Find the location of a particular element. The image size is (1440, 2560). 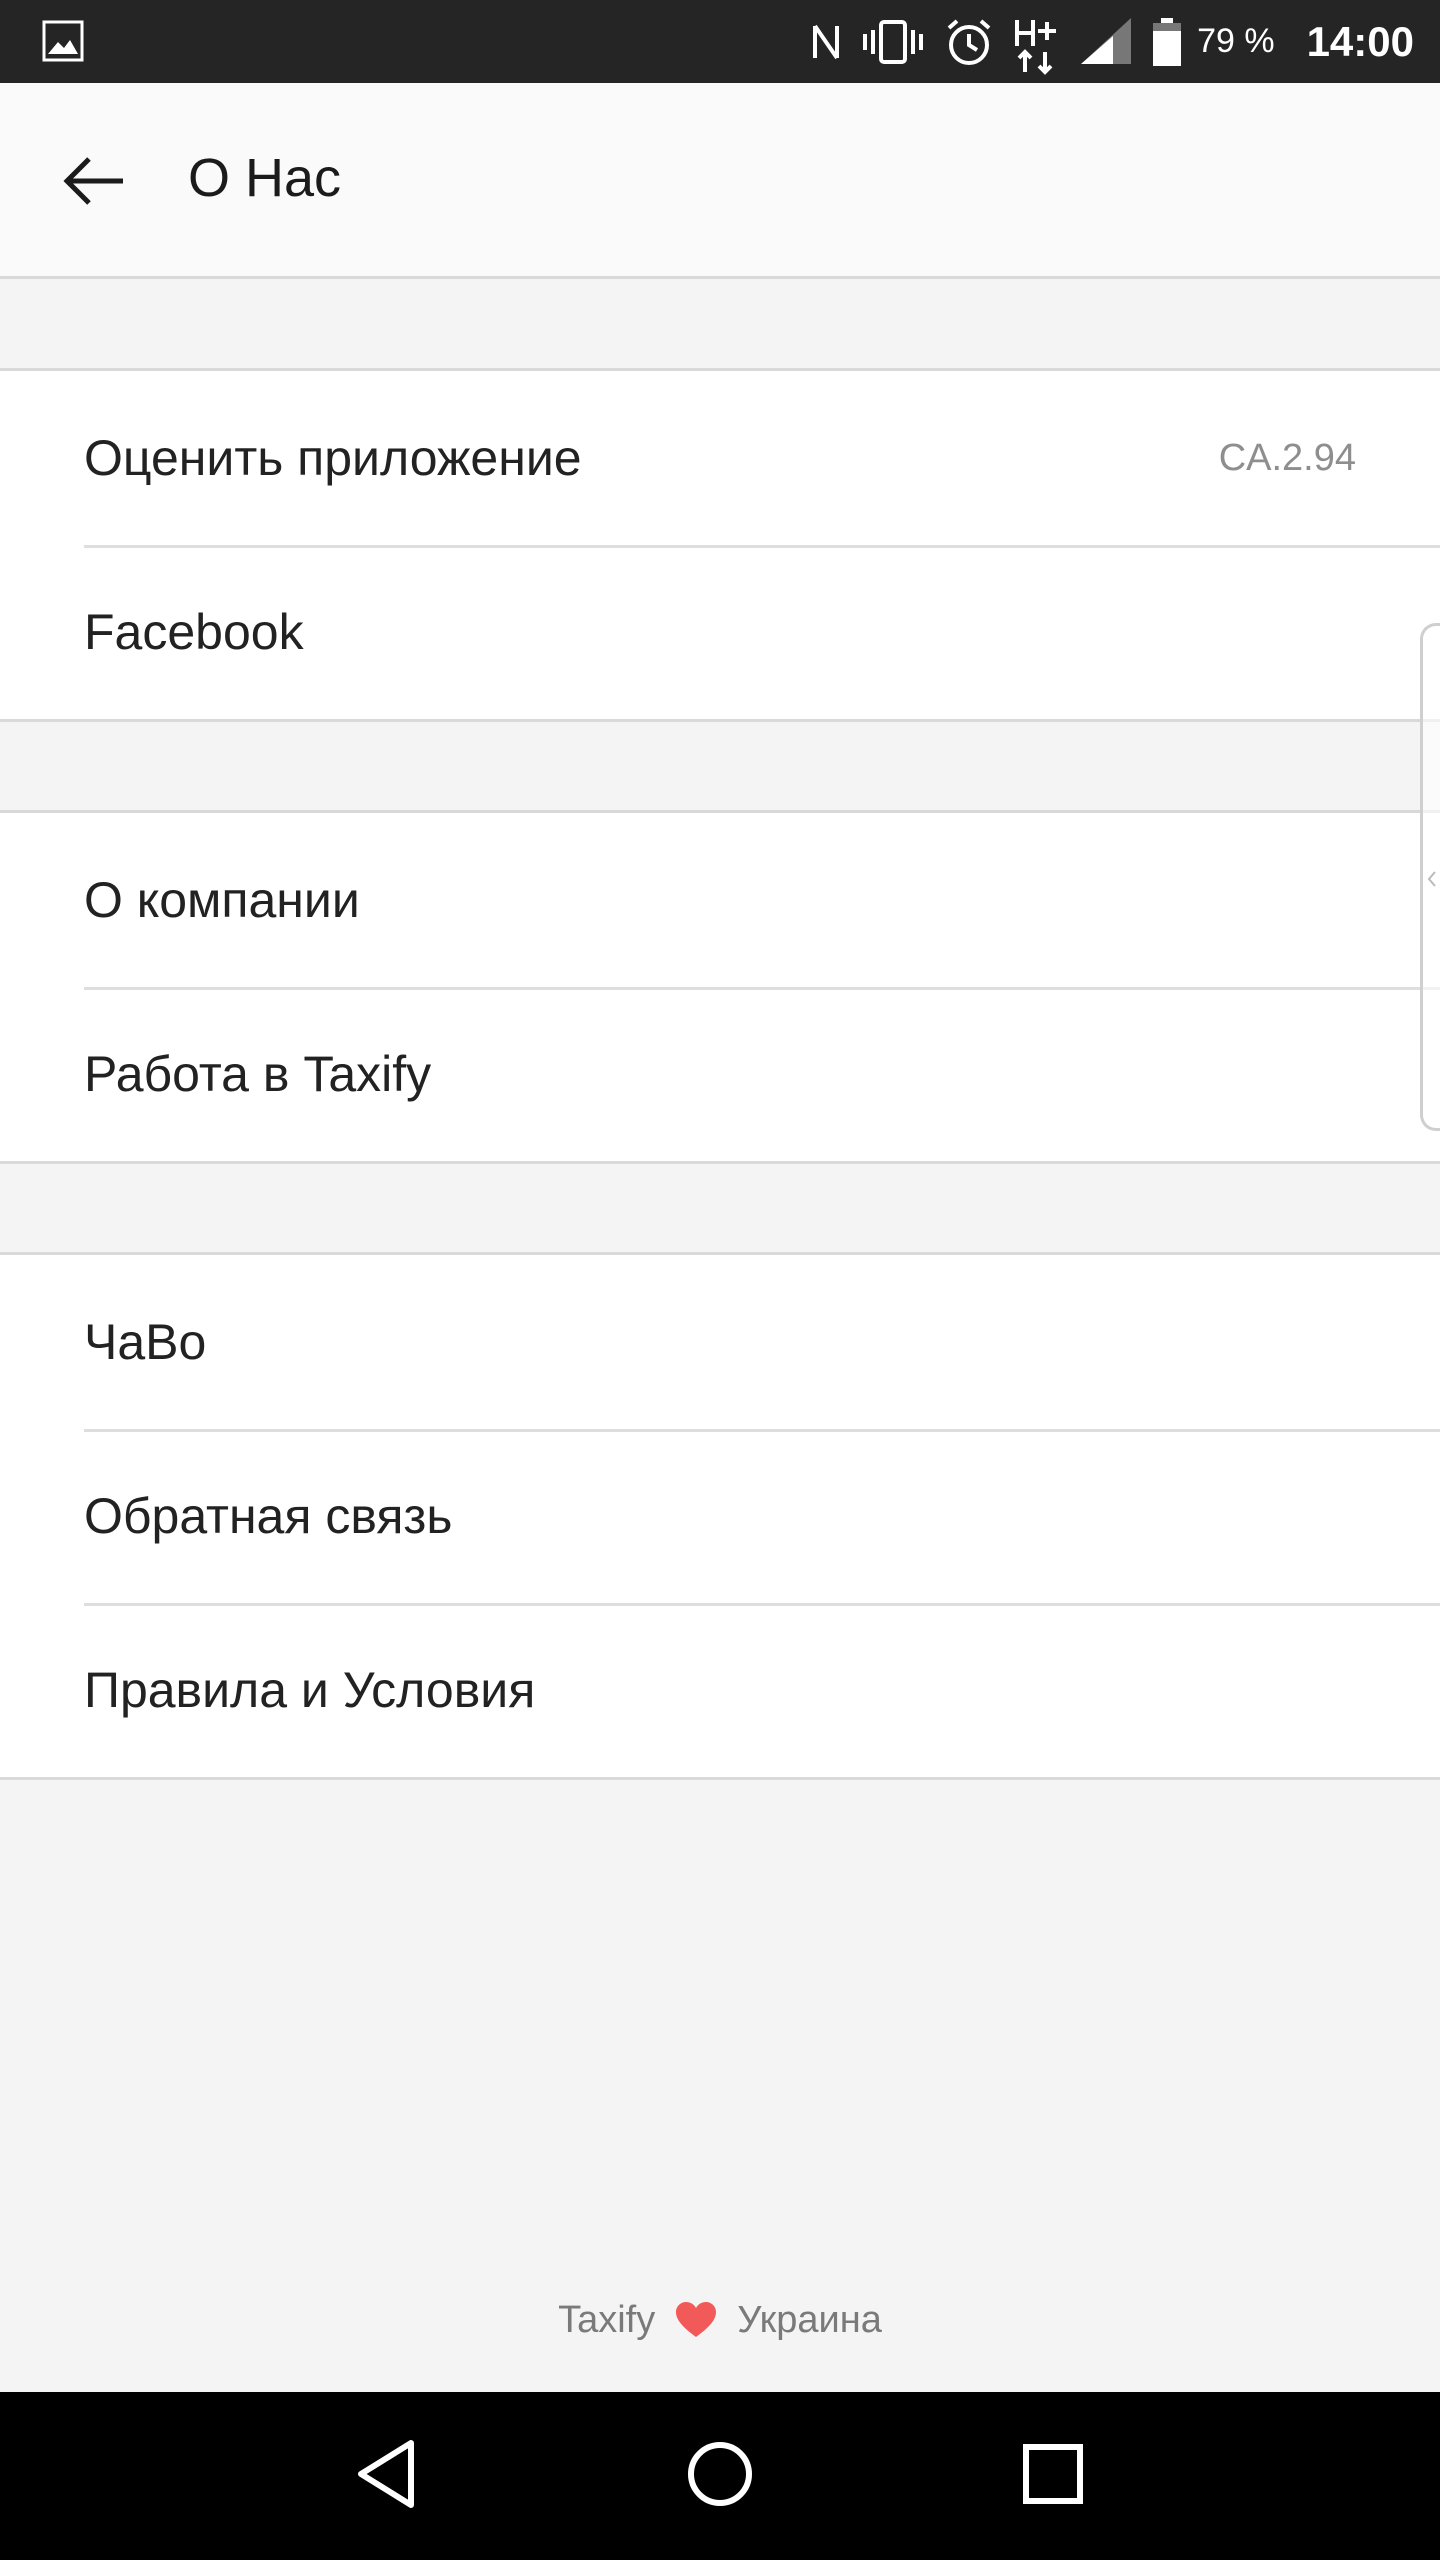

nav-home-button is located at coordinates (720, 2476).